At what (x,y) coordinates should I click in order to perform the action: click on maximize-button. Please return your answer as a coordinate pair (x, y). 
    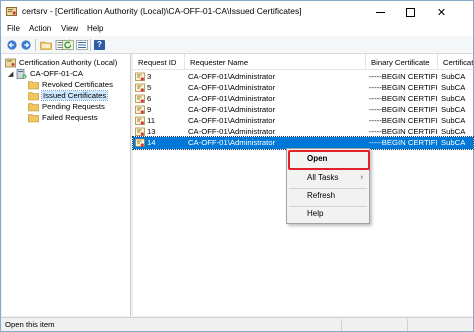
    Looking at the image, I should click on (410, 12).